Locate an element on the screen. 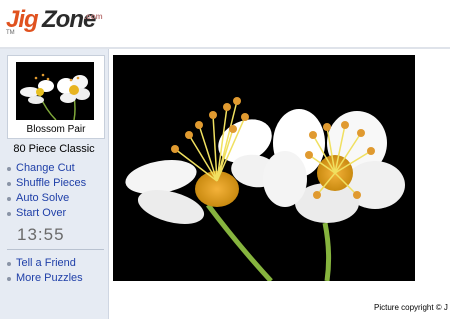 The height and width of the screenshot is (319, 450). header: Jig Zone .com TM is located at coordinates (225, 23).